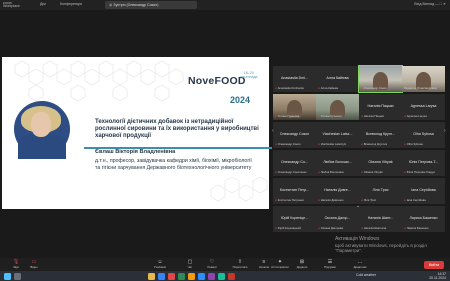 Image resolution: width=450 pixels, height=281 pixels. I want to click on participant-tile: Наталія Шапт... ⌀Наталія Шаптала, so click(380, 219).